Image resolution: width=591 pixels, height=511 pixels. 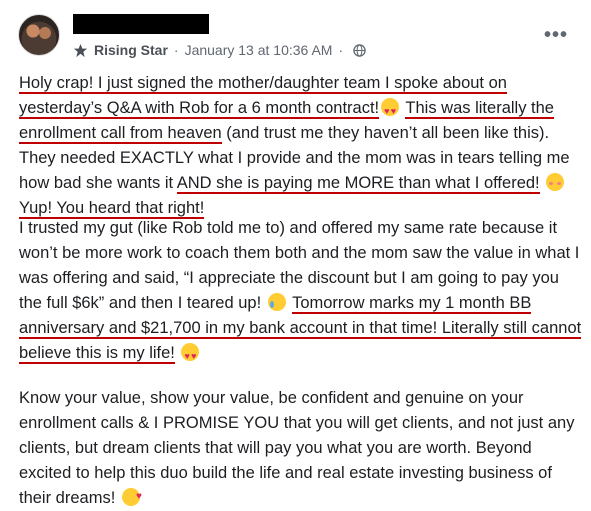 I want to click on rising-star-badge-icon, so click(x=80, y=50).